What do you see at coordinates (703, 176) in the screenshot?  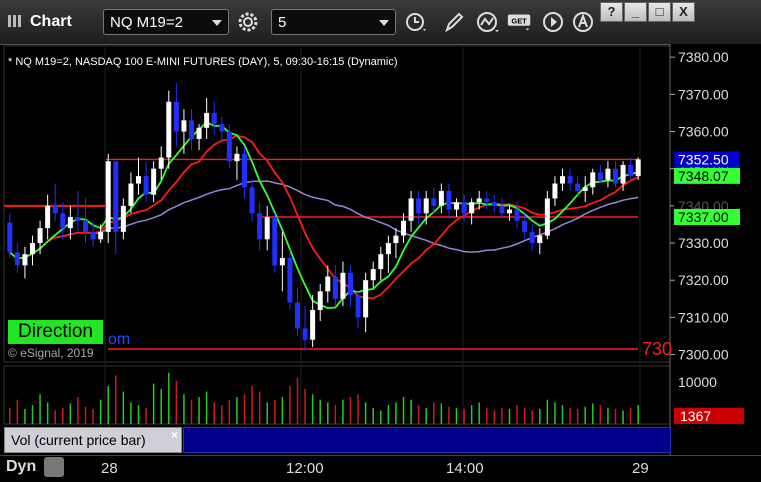 I see `price-badge-ma: 7348.07` at bounding box center [703, 176].